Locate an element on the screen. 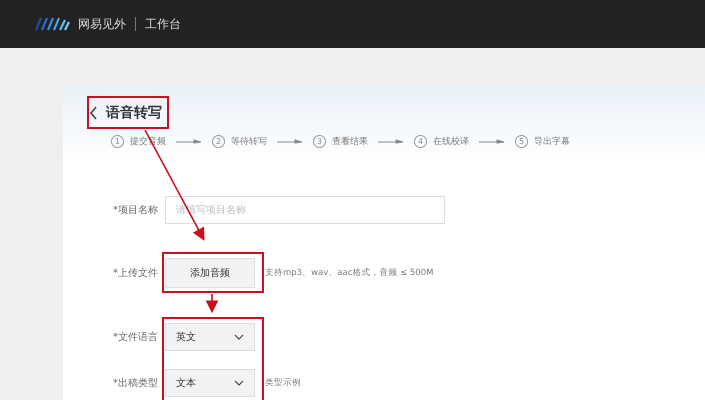  field-label: *出稿类型 is located at coordinates (135, 383).